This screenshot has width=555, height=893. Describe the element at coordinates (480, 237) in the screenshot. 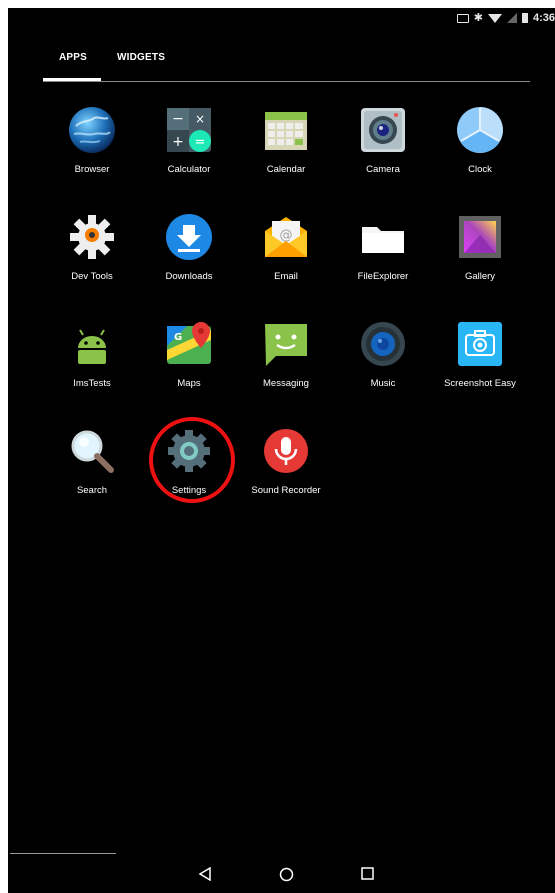

I see `gallery-icon` at that location.